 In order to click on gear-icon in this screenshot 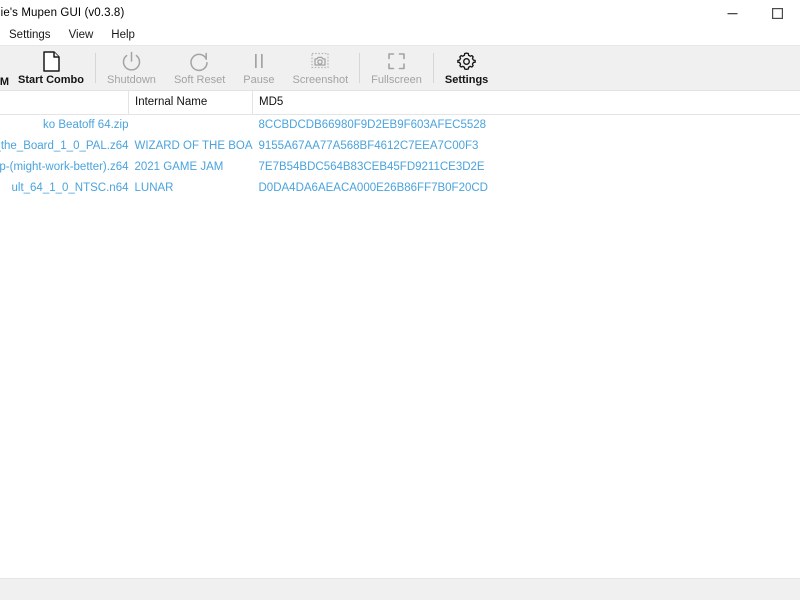, I will do `click(466, 62)`.